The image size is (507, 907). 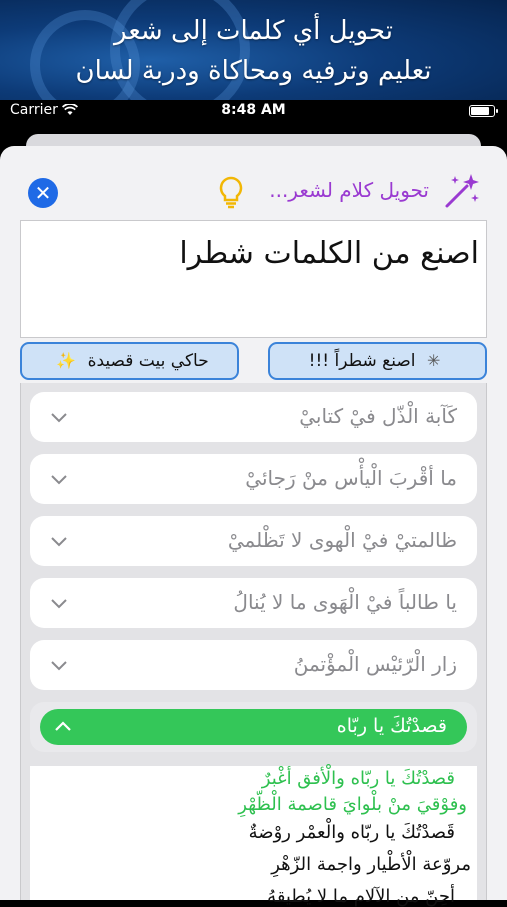 I want to click on clock: 8:48 AM, so click(x=253, y=110).